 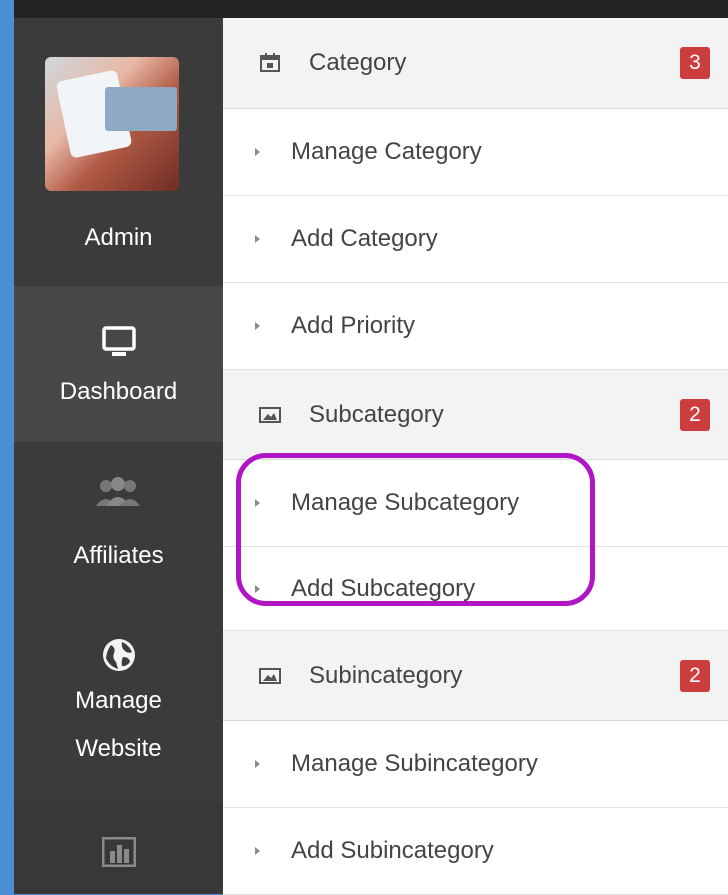 What do you see at coordinates (118, 724) in the screenshot?
I see `sidebar-item-label: Manage Website` at bounding box center [118, 724].